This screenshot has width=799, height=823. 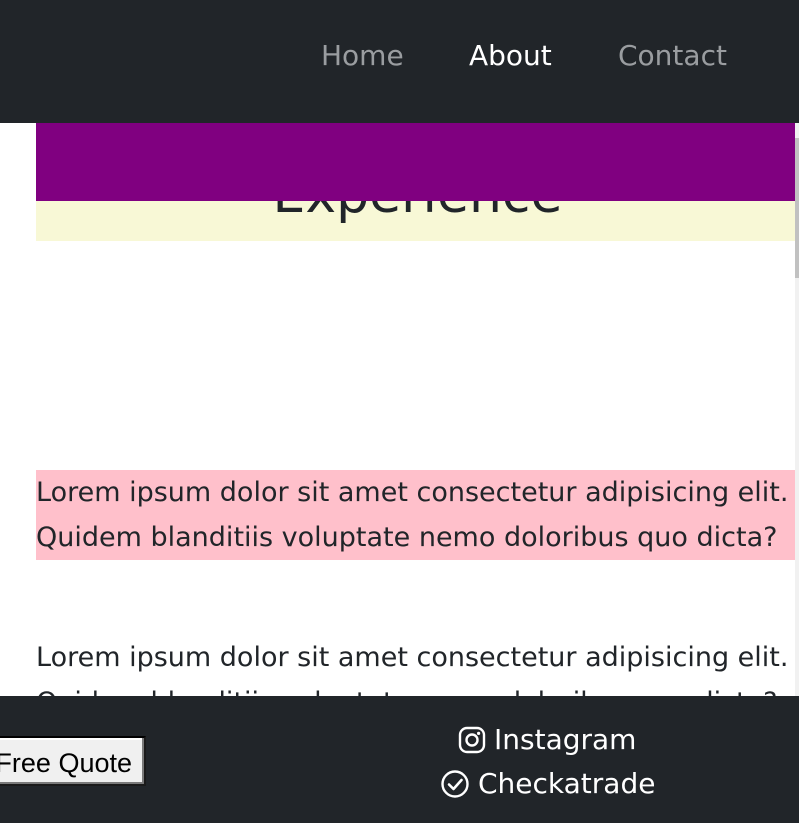 I want to click on scrollbar, so click(x=797, y=409).